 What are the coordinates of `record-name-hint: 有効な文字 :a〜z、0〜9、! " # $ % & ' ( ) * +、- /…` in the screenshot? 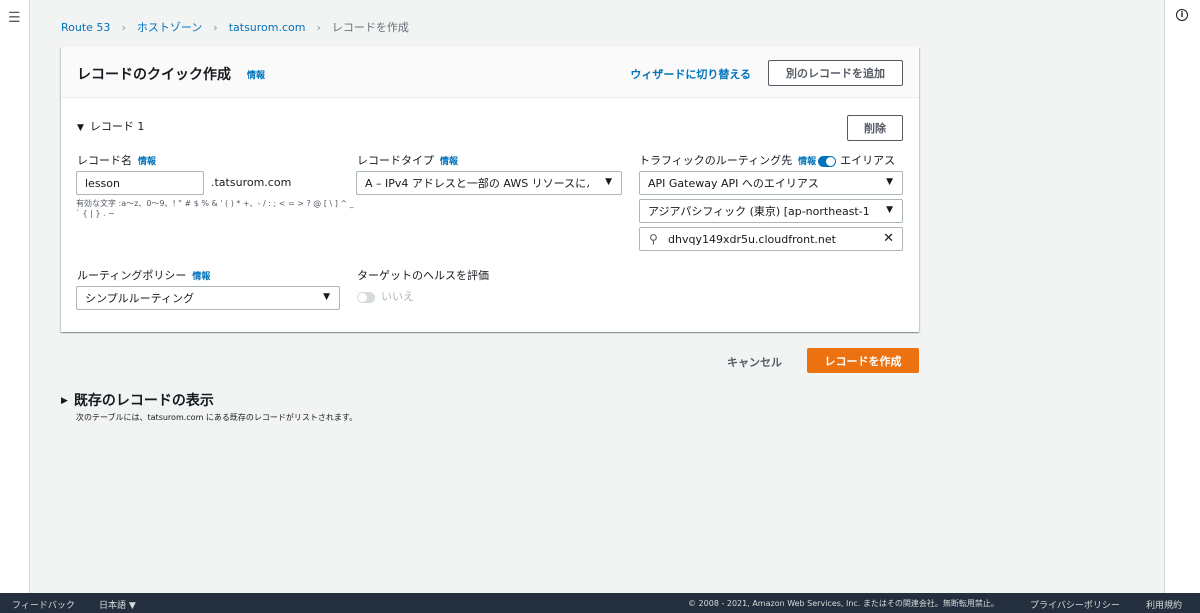 It's located at (215, 208).